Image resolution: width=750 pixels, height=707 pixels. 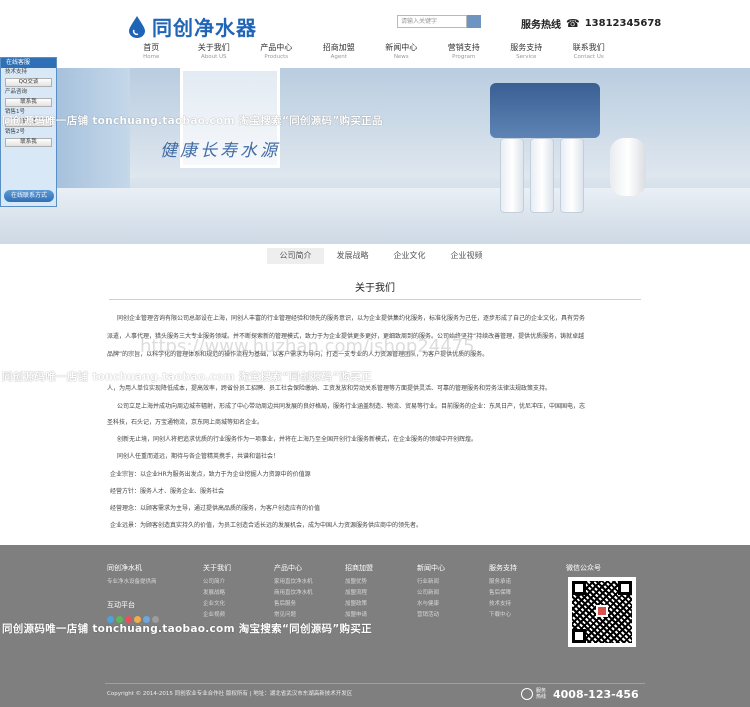 I want to click on footer-brand-sub: 专业净水设备提供商, so click(x=132, y=582).